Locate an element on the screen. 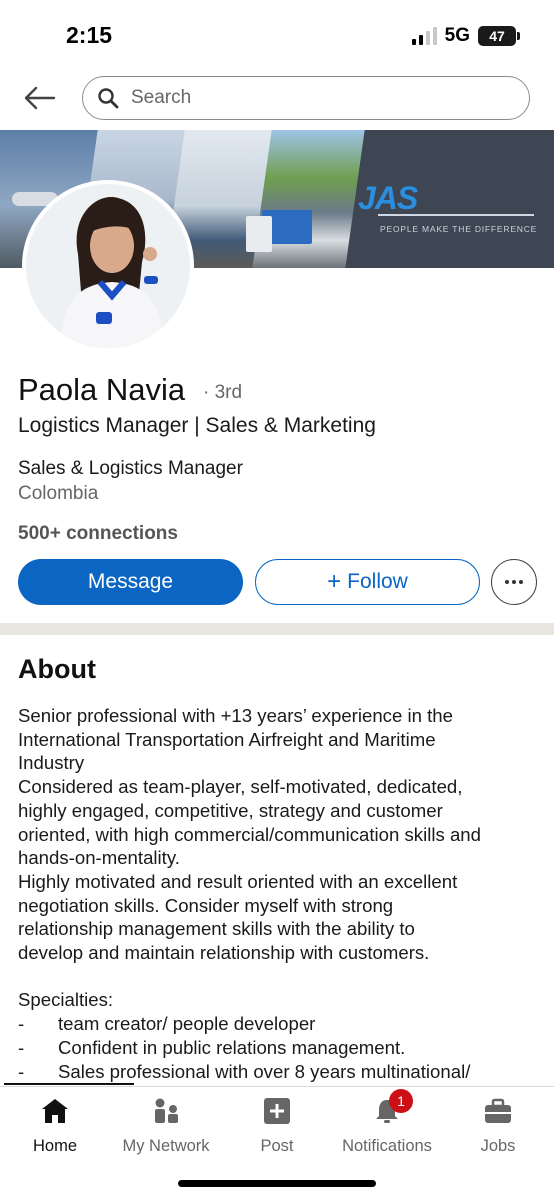 Image resolution: width=554 pixels, height=1200 pixels. network-type: 5G is located at coordinates (457, 35).